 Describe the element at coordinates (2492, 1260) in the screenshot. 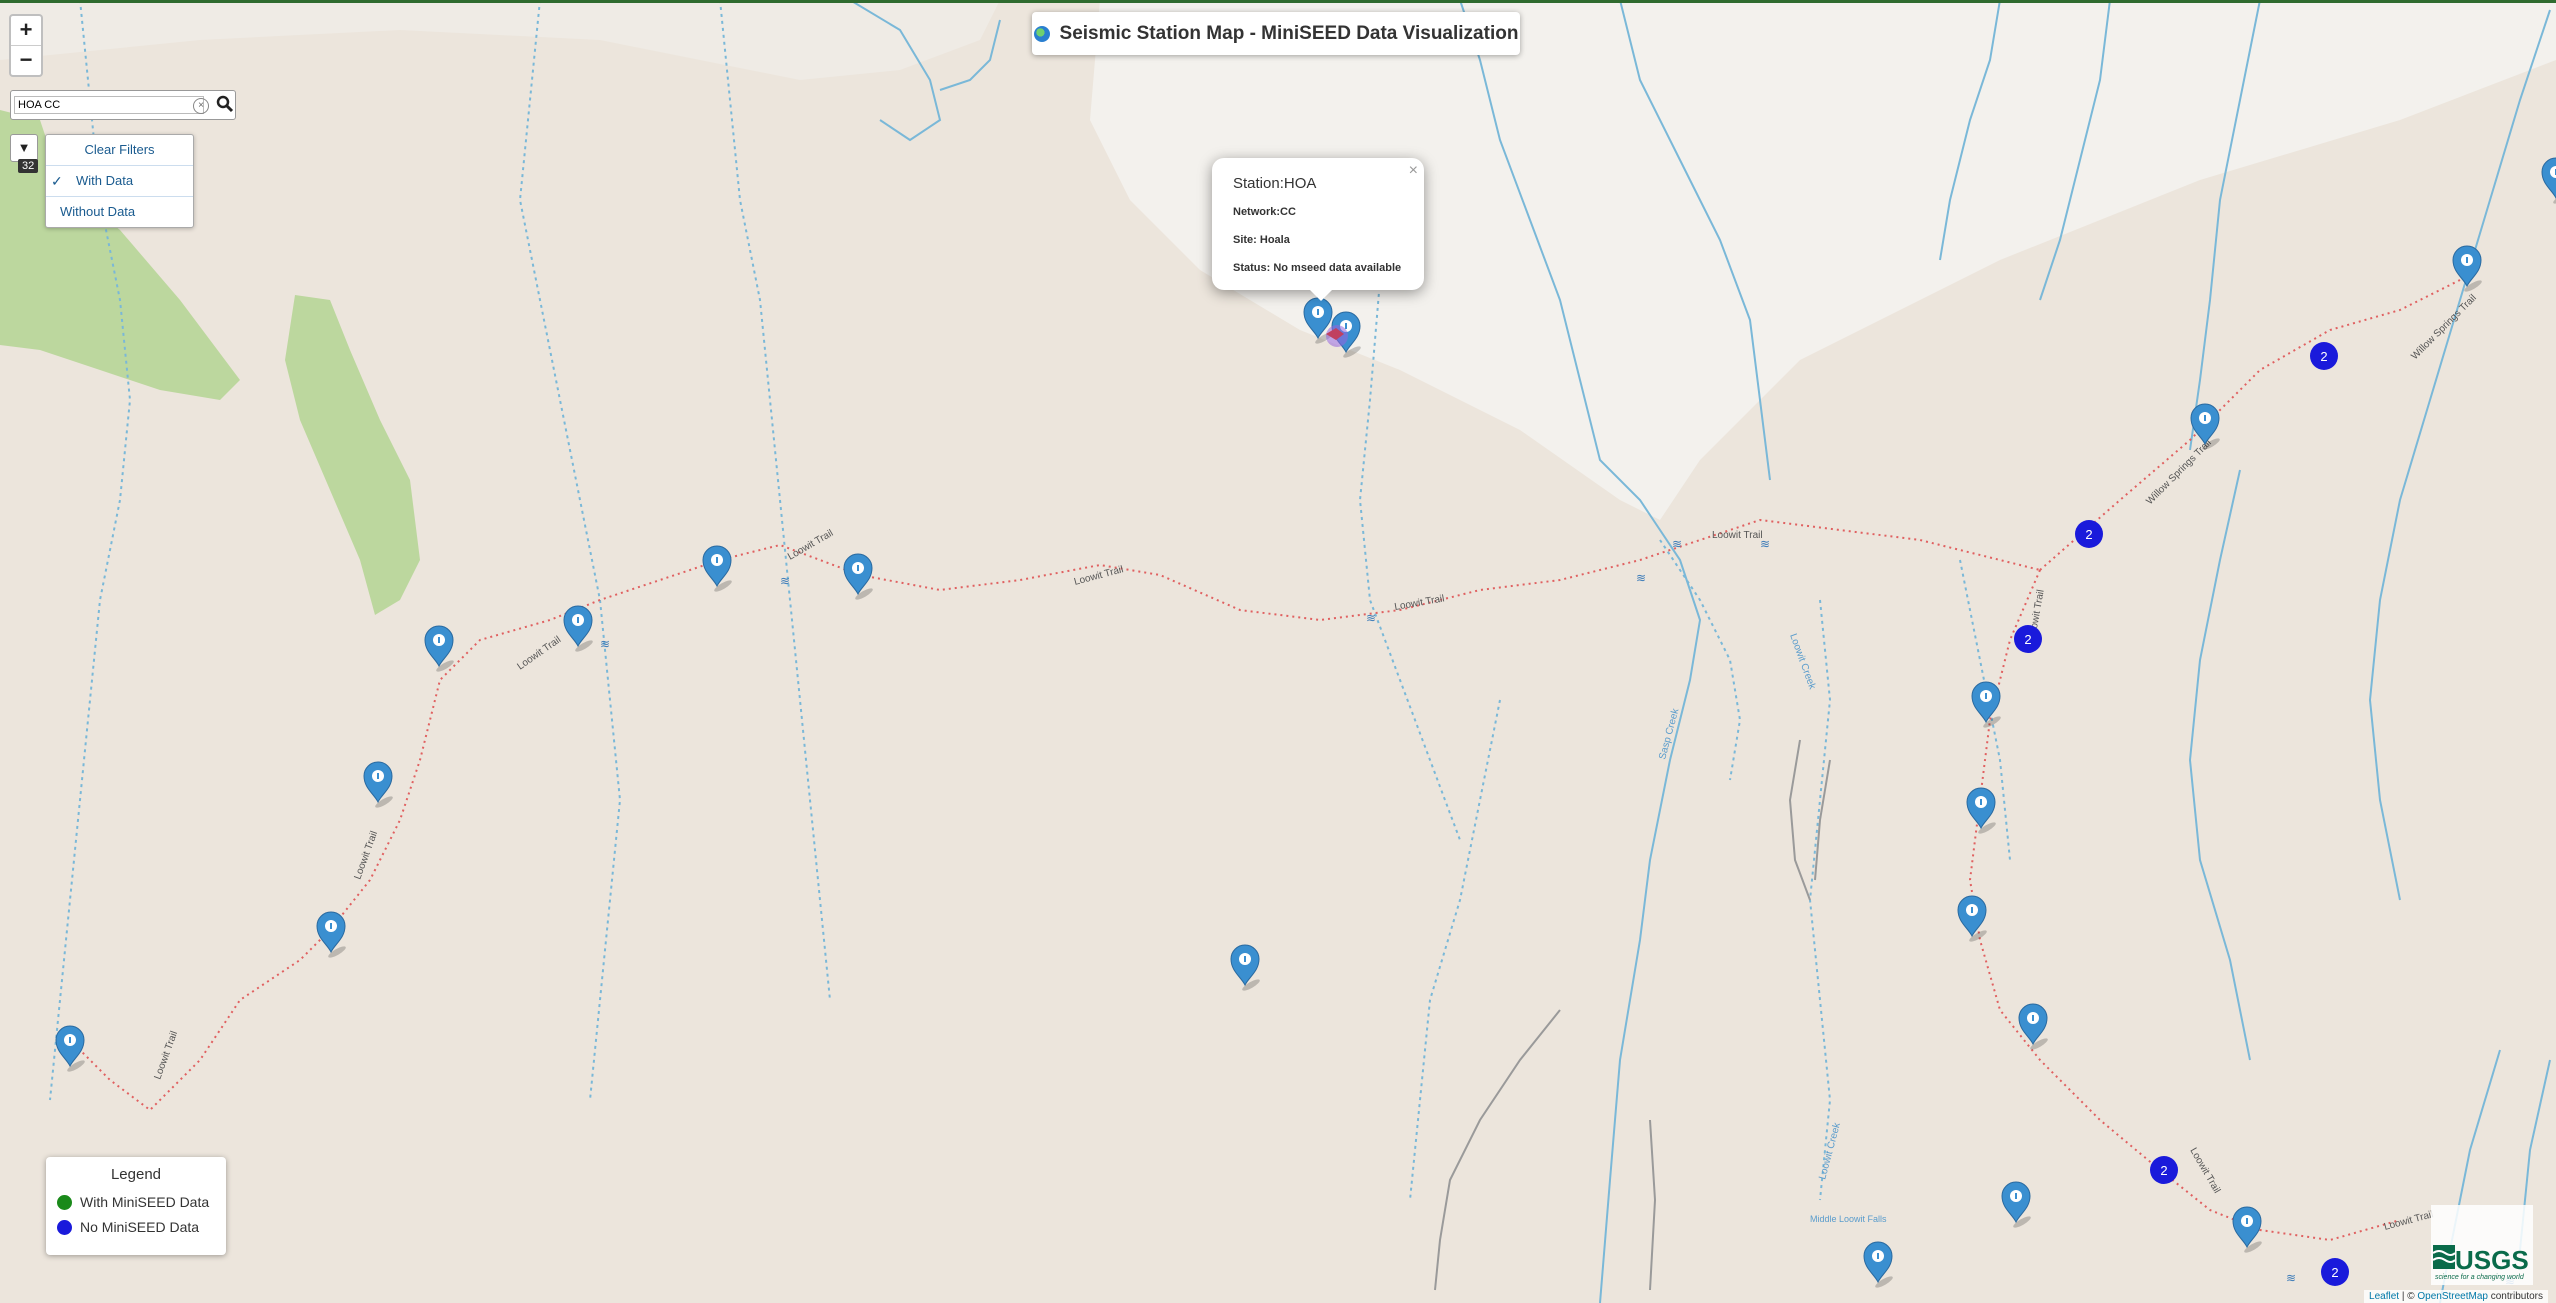

I see `usgs-text: USGS` at that location.